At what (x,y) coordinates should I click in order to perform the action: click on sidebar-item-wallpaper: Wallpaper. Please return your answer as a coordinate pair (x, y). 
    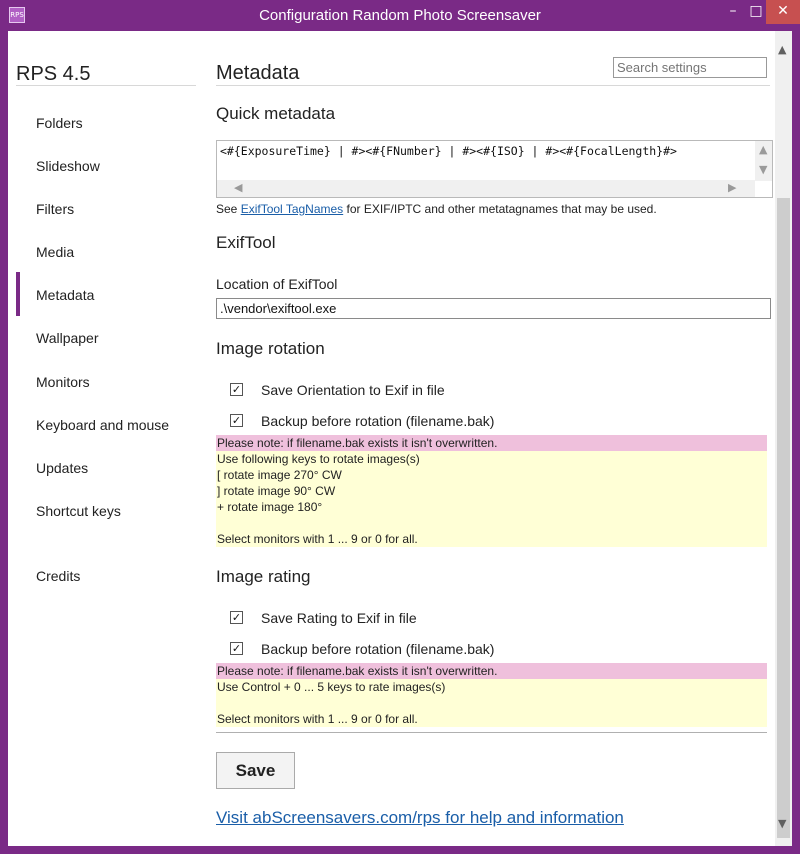
    Looking at the image, I should click on (67, 338).